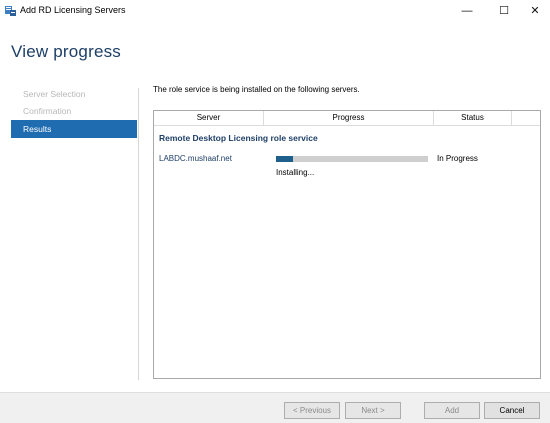 The width and height of the screenshot is (550, 423). What do you see at coordinates (312, 410) in the screenshot?
I see `previous-button: < Previous` at bounding box center [312, 410].